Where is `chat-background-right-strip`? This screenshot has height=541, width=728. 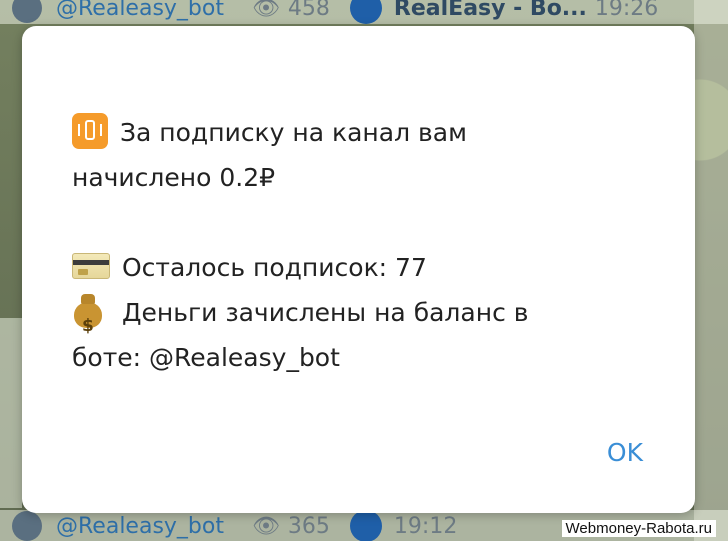 chat-background-right-strip is located at coordinates (711, 270).